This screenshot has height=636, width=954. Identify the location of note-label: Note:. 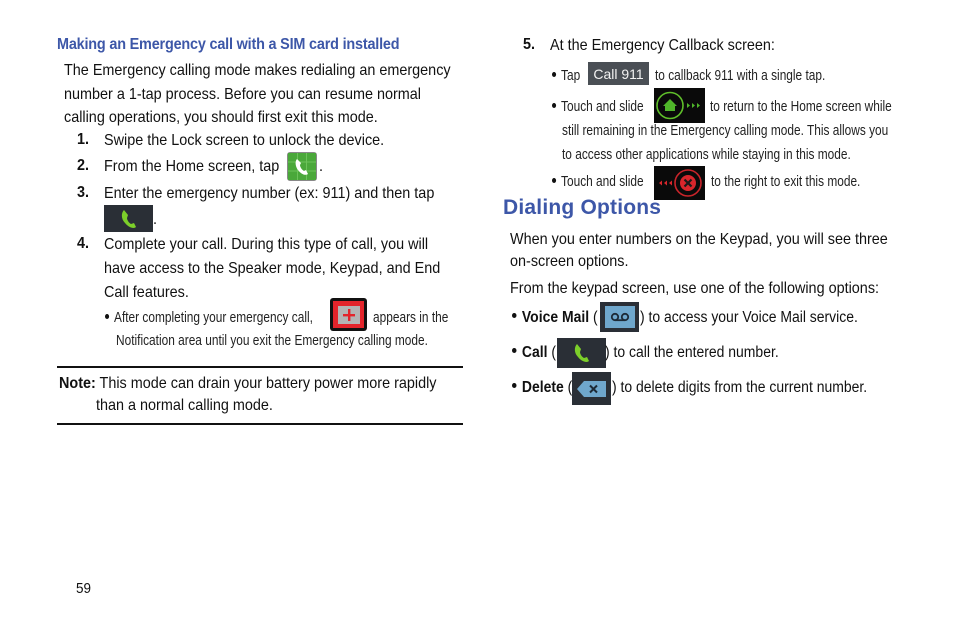
(77, 383).